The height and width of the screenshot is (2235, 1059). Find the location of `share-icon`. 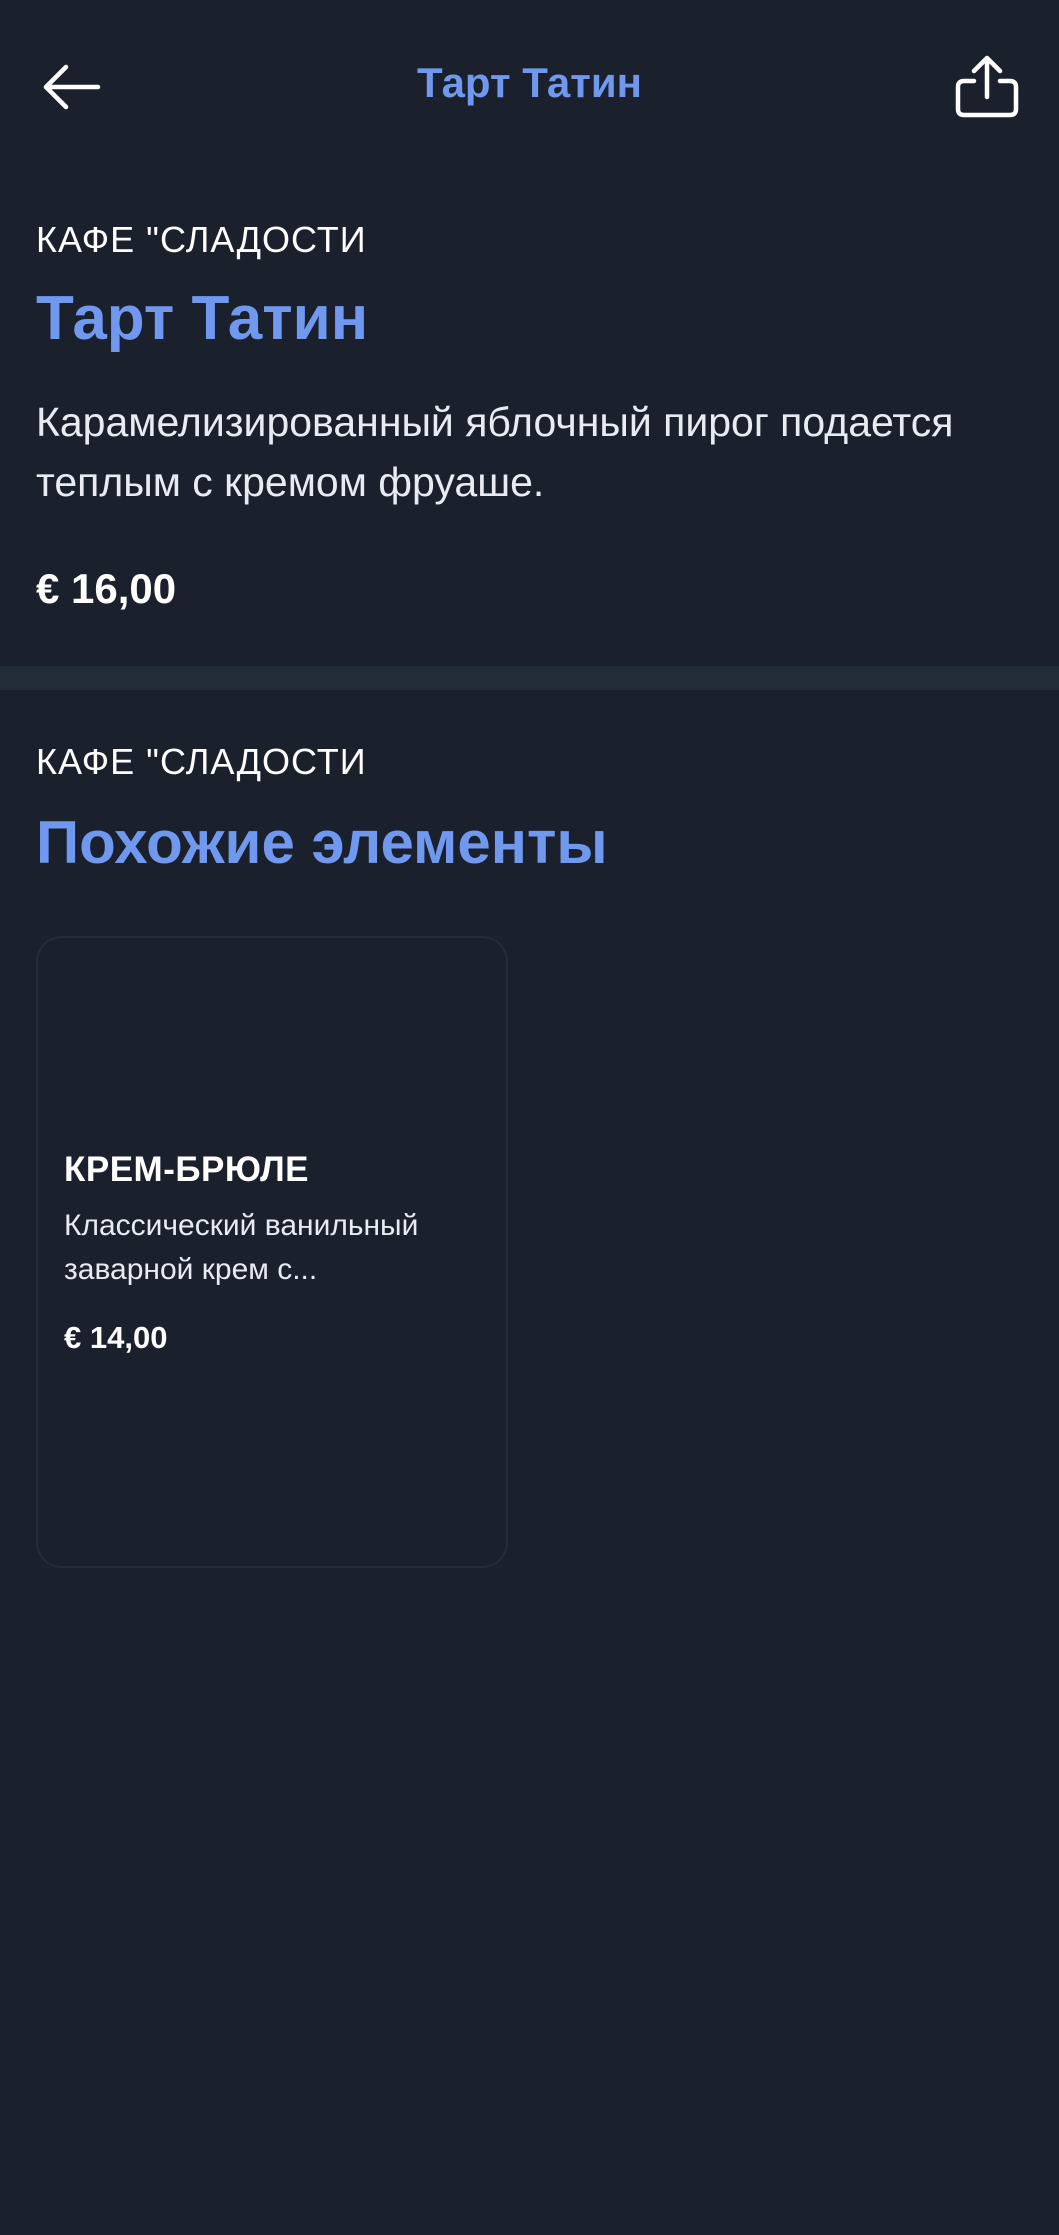

share-icon is located at coordinates (987, 86).